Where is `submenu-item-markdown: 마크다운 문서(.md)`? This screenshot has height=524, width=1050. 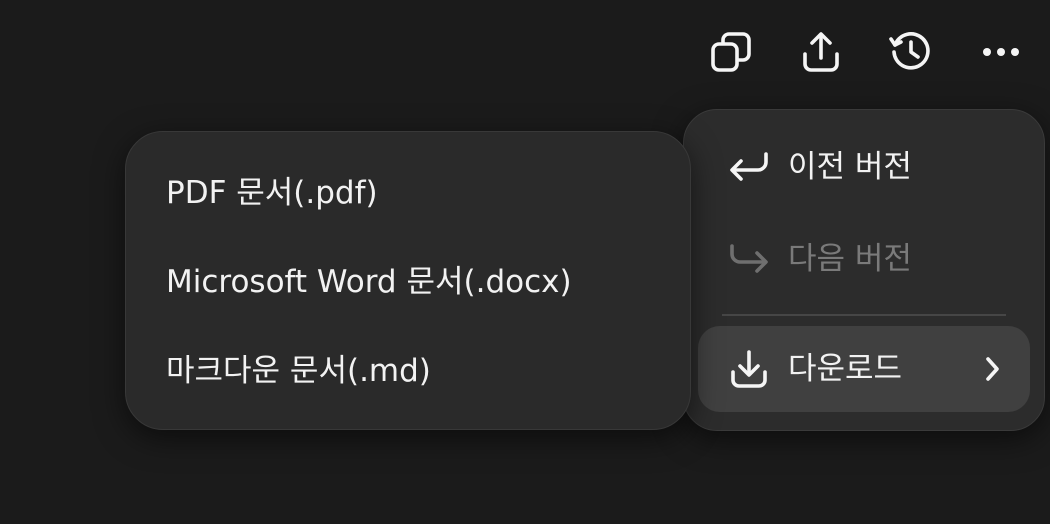
submenu-item-markdown: 마크다운 문서(.md) is located at coordinates (408, 371).